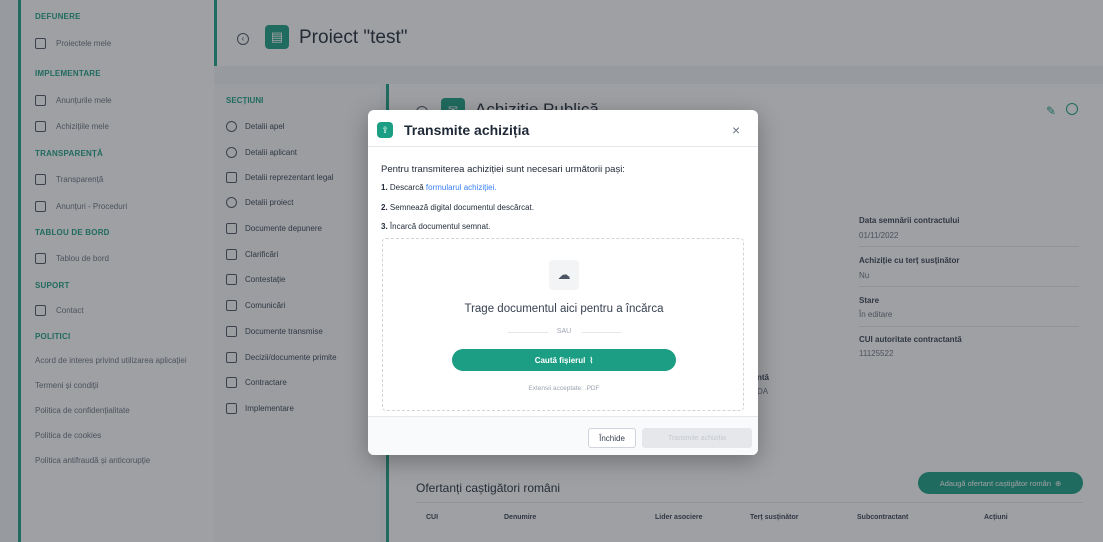 The height and width of the screenshot is (542, 1103). I want to click on close-icon: ×, so click(736, 130).